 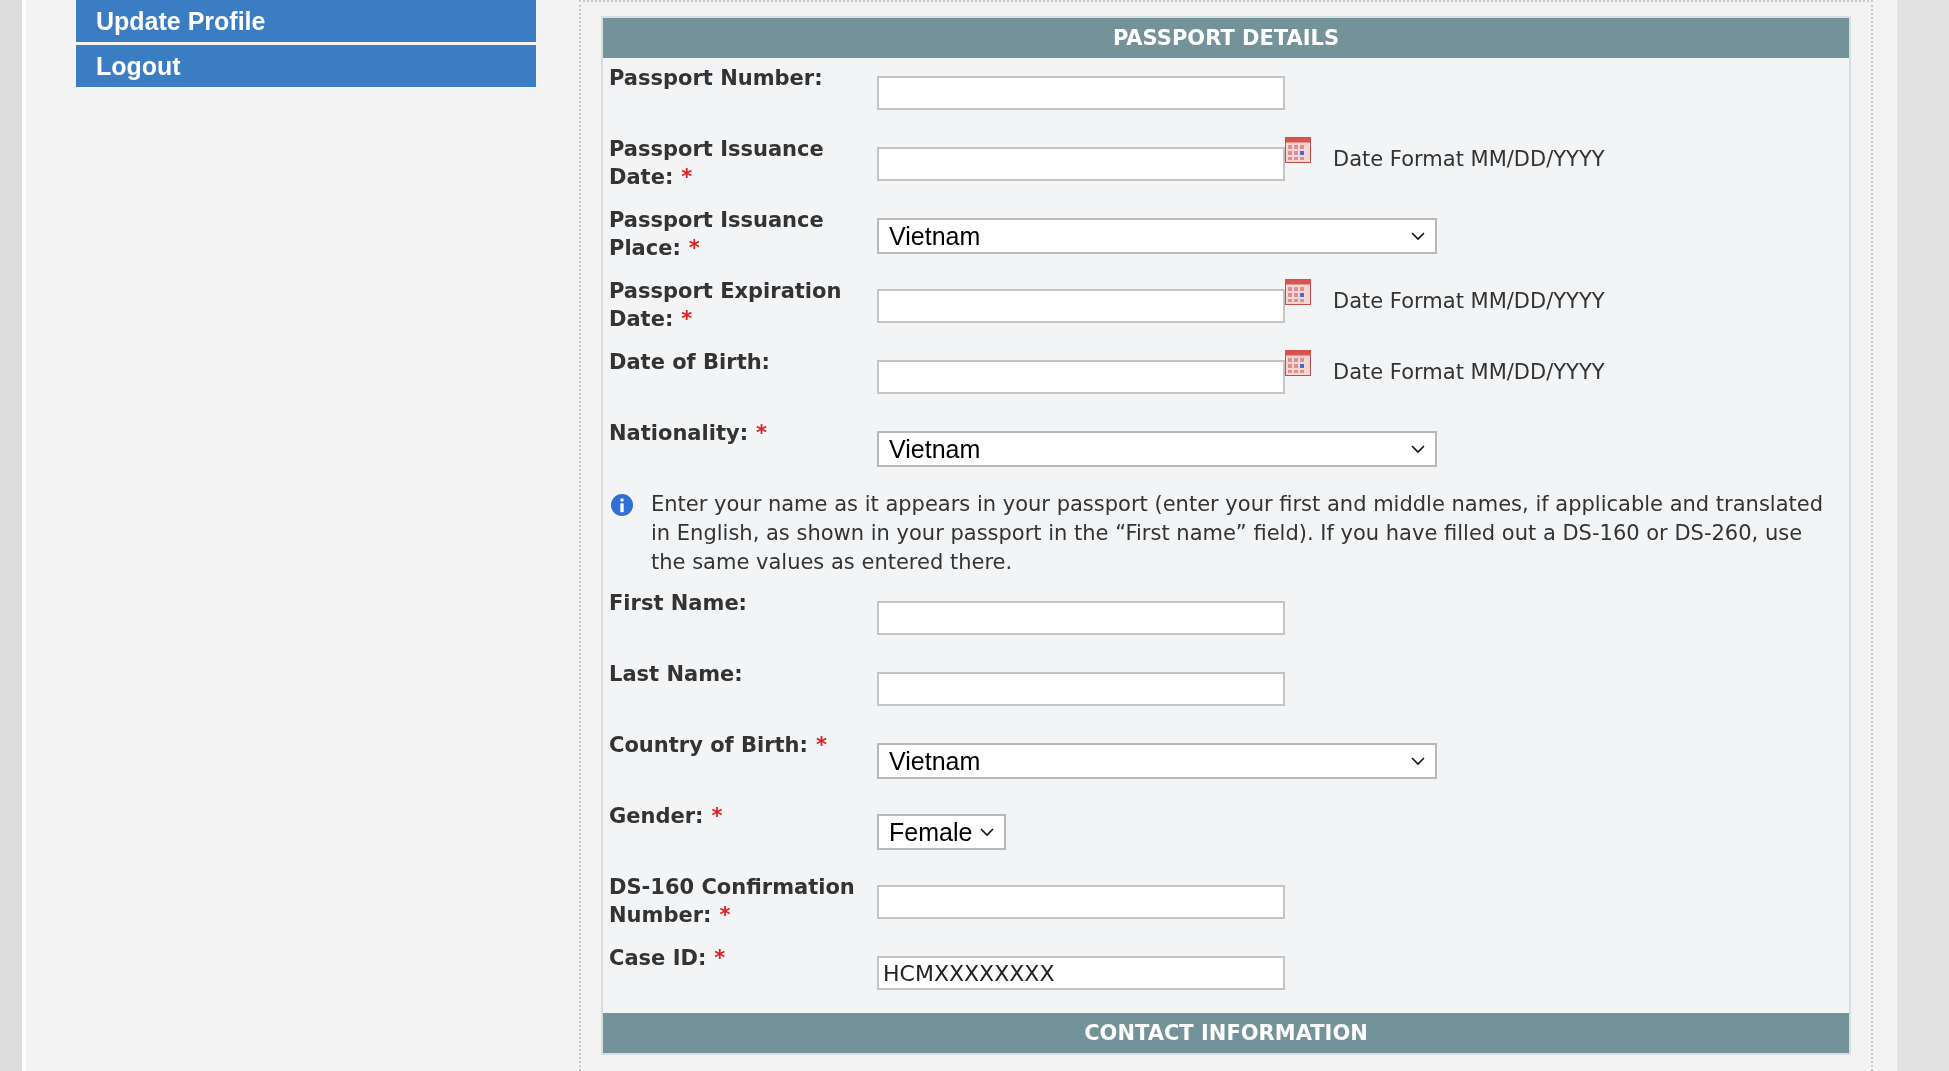 What do you see at coordinates (688, 433) in the screenshot?
I see `field-label: Nationality: *` at bounding box center [688, 433].